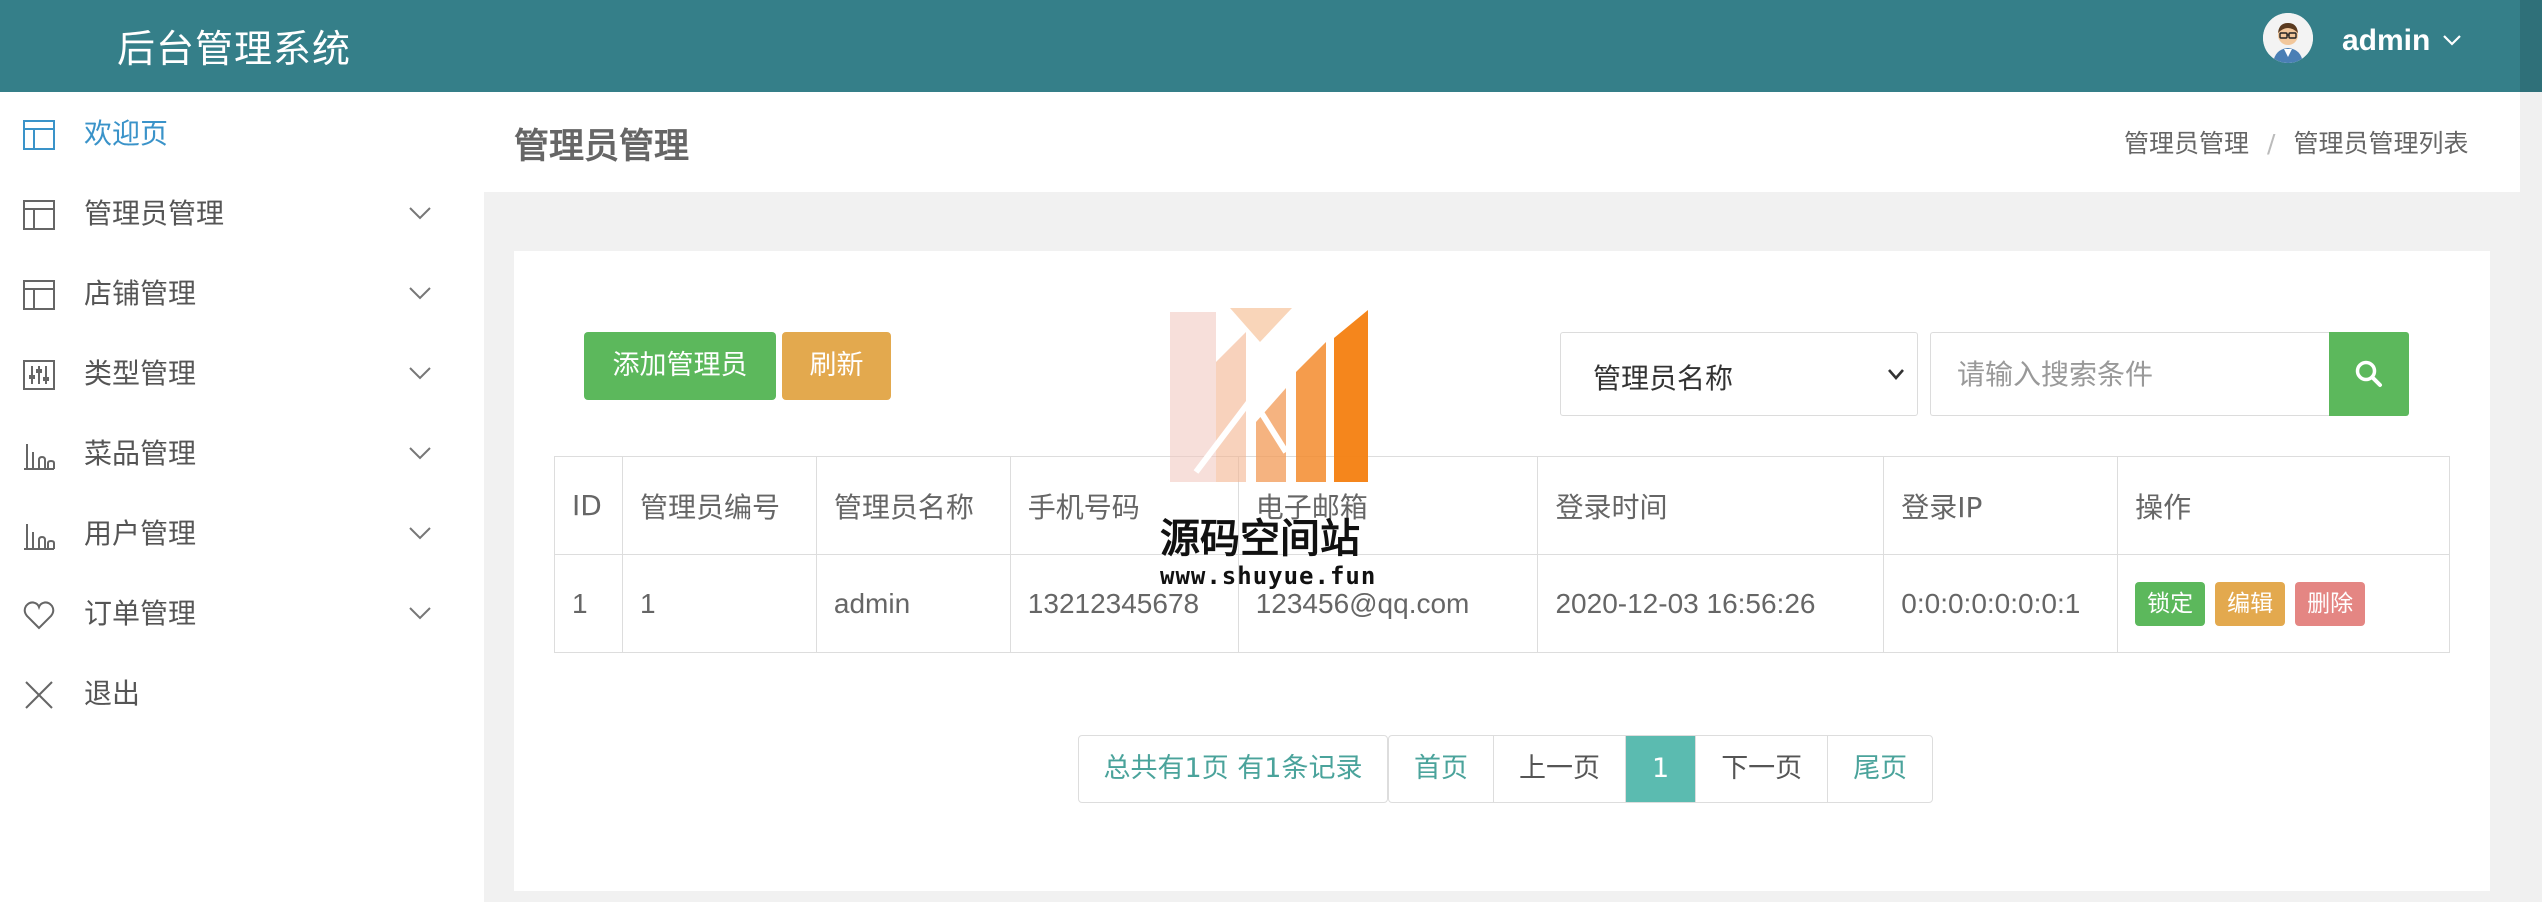 Image resolution: width=2542 pixels, height=902 pixels. I want to click on table-header-row: ID 管理员编号 管理员名称 手机号码 电子邮箱 登录时间 登录IP 操作, so click(1502, 505).